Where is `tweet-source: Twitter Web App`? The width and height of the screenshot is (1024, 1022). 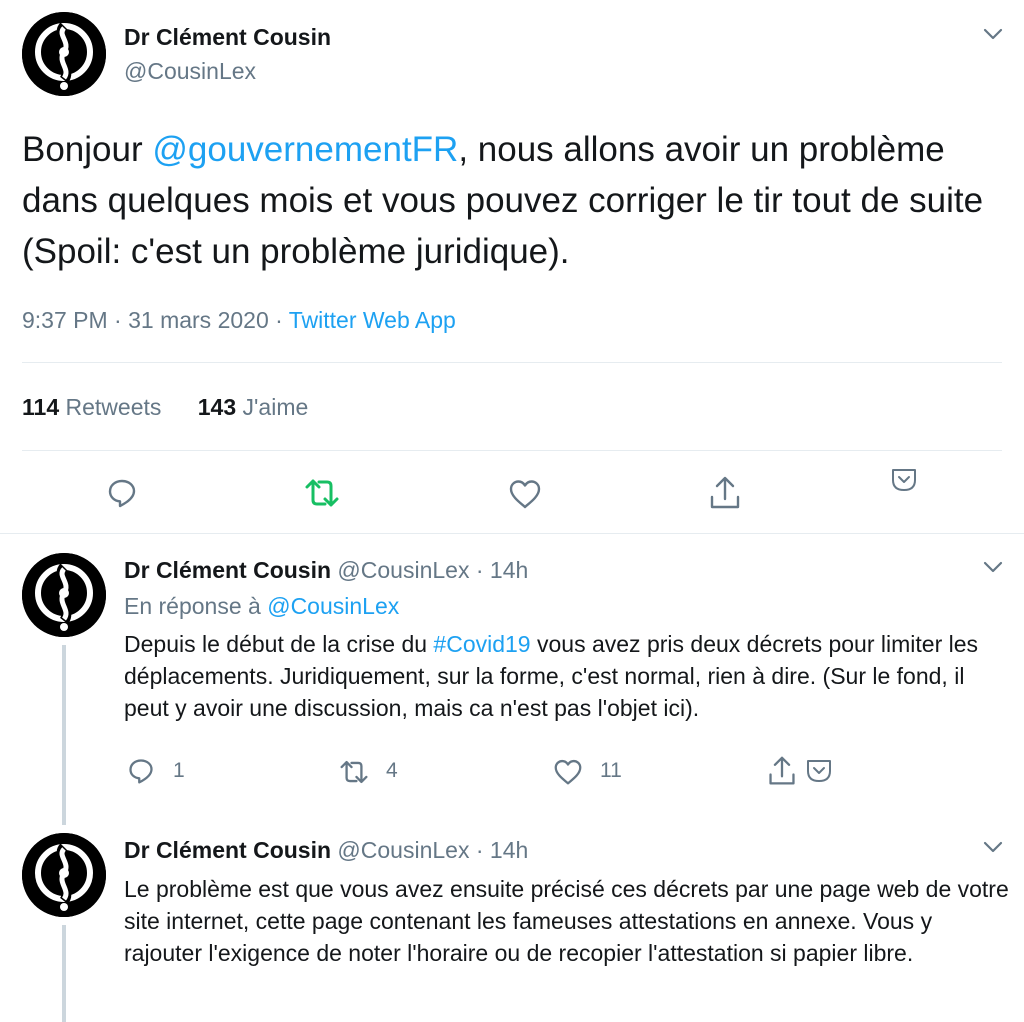 tweet-source: Twitter Web App is located at coordinates (372, 320).